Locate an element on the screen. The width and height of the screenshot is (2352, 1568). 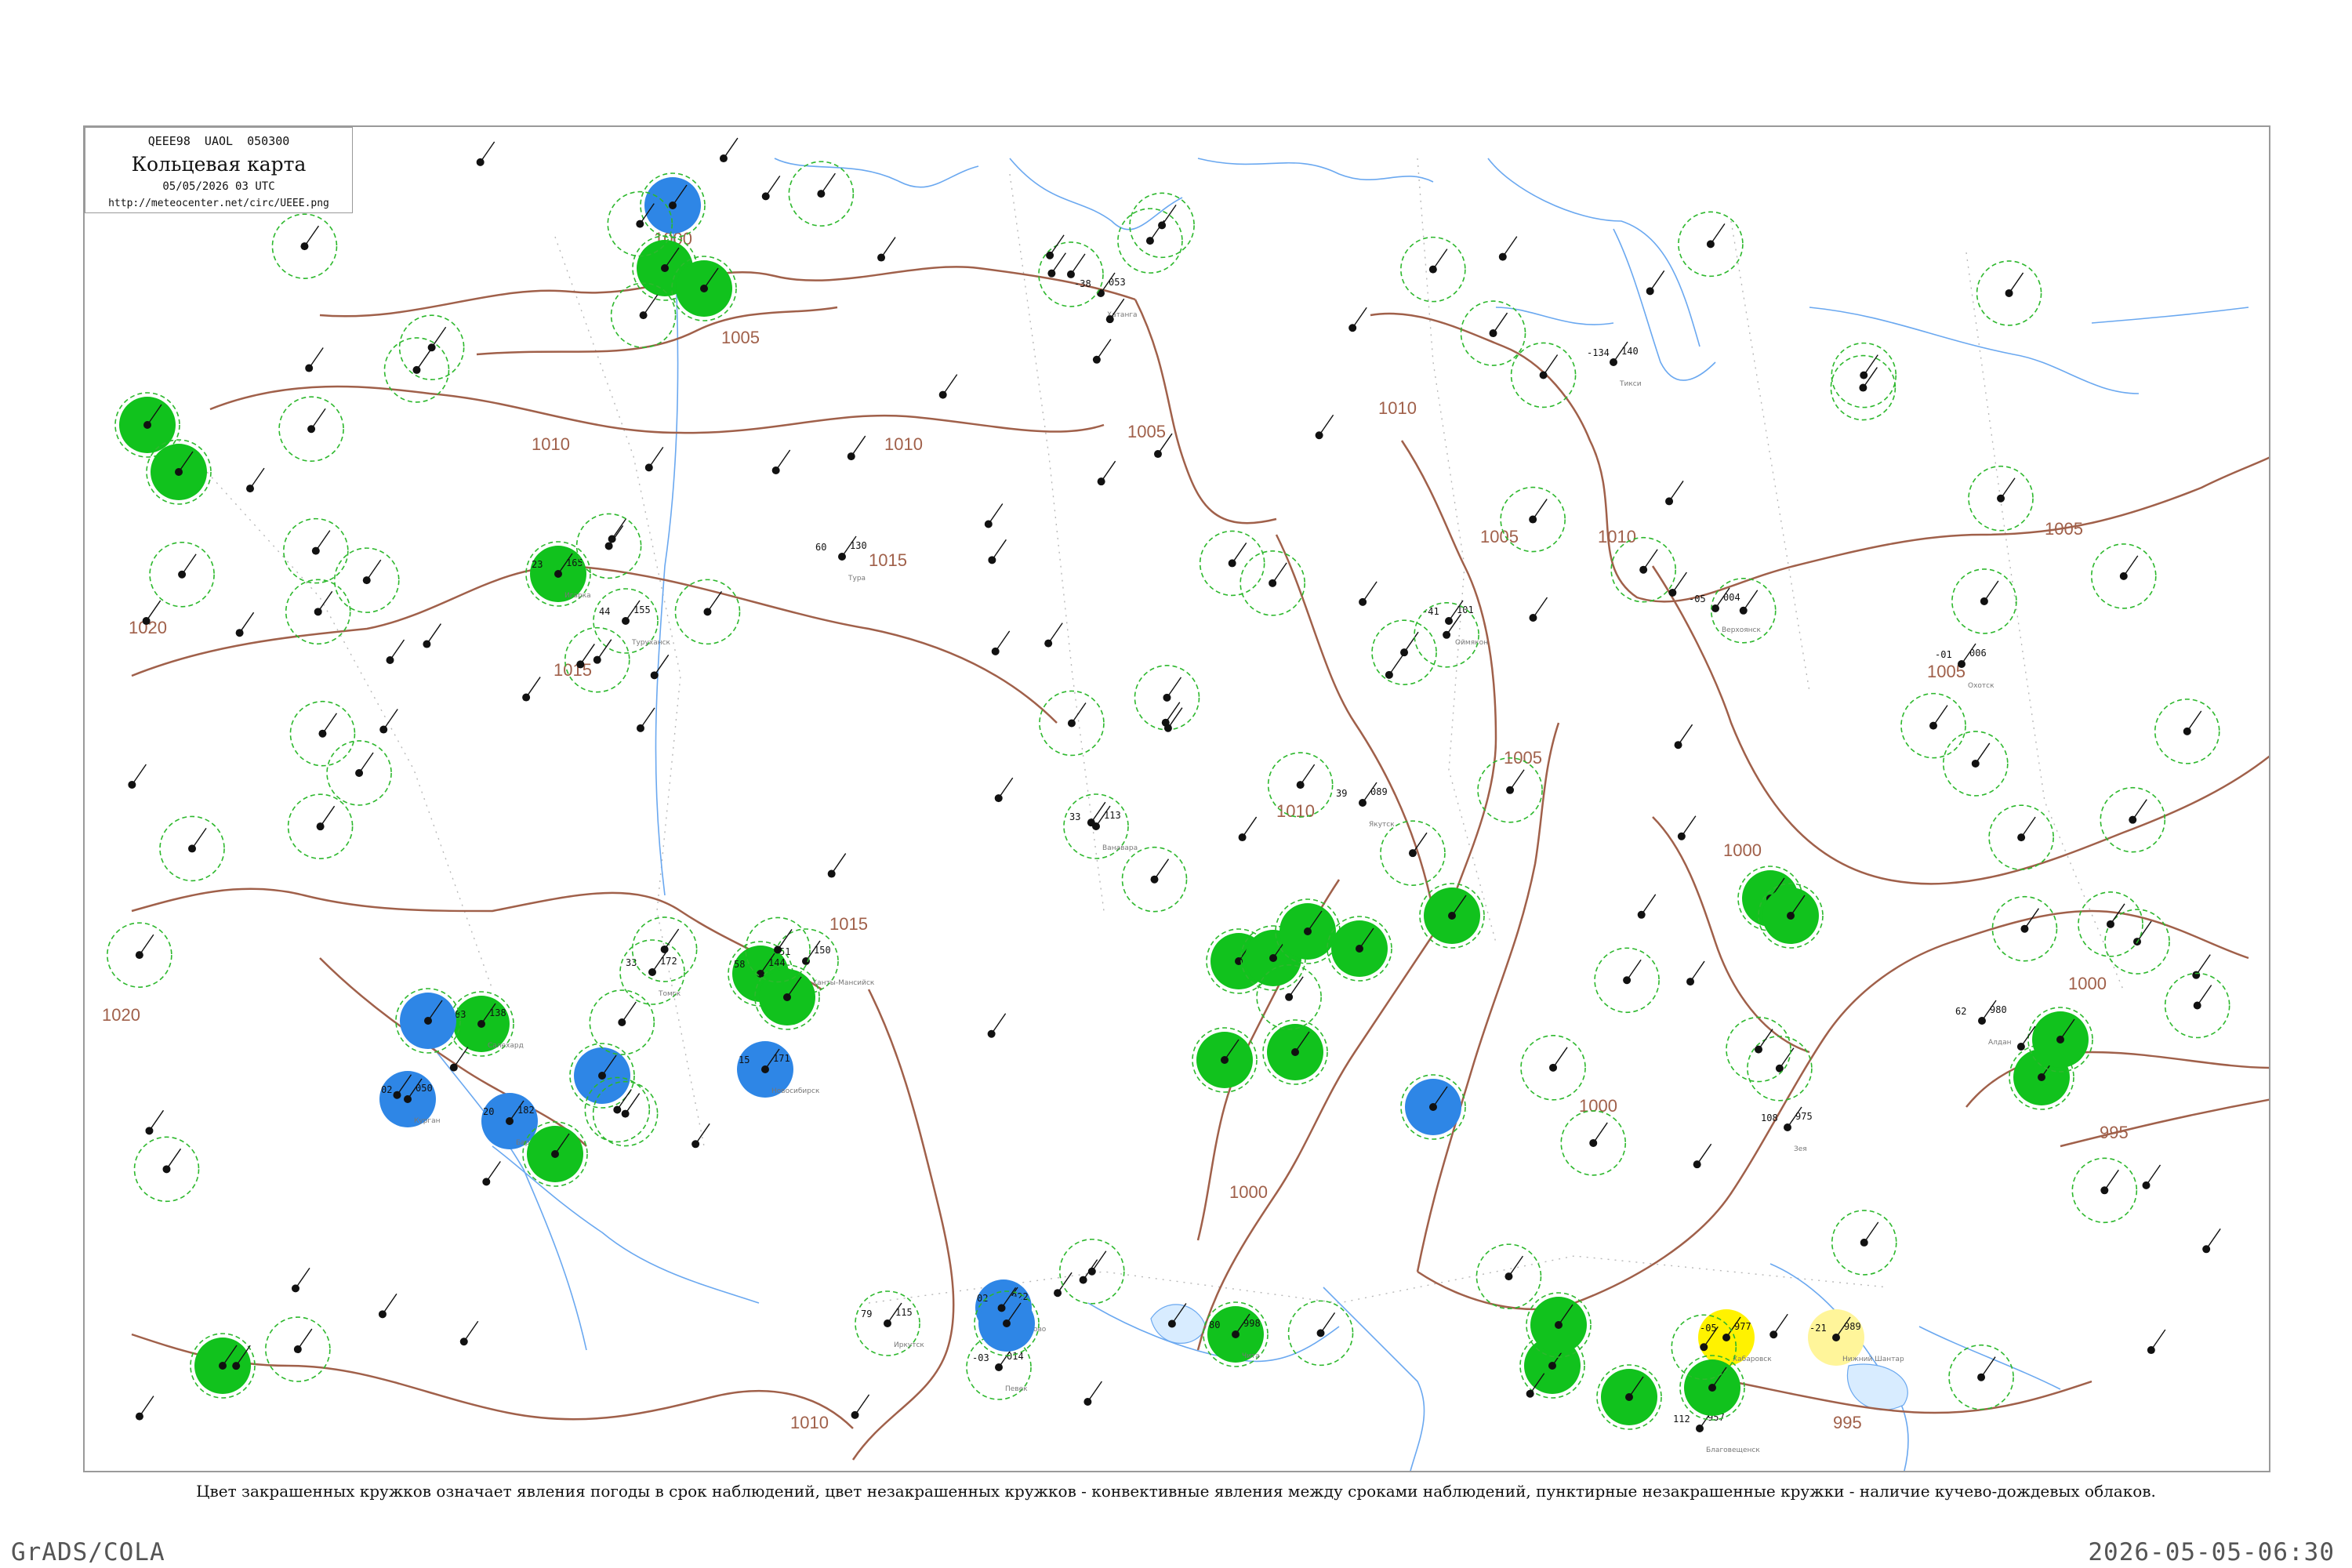
station-plot: -38 053Хатанга is located at coordinates (1106, 295).